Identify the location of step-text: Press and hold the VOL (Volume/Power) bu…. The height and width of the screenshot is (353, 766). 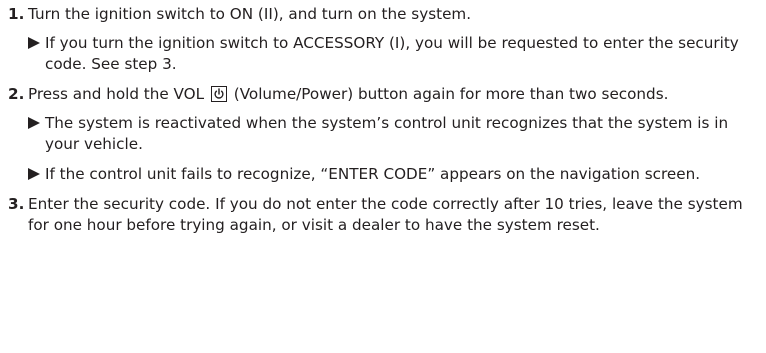
(393, 94).